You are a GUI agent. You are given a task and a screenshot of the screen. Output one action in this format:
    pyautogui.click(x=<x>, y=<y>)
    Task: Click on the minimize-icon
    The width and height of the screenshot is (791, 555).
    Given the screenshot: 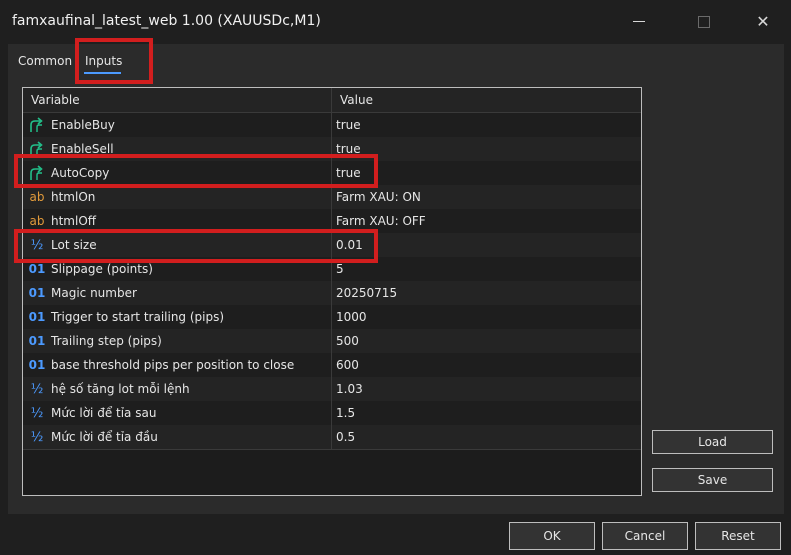 What is the action you would take?
    pyautogui.click(x=639, y=21)
    